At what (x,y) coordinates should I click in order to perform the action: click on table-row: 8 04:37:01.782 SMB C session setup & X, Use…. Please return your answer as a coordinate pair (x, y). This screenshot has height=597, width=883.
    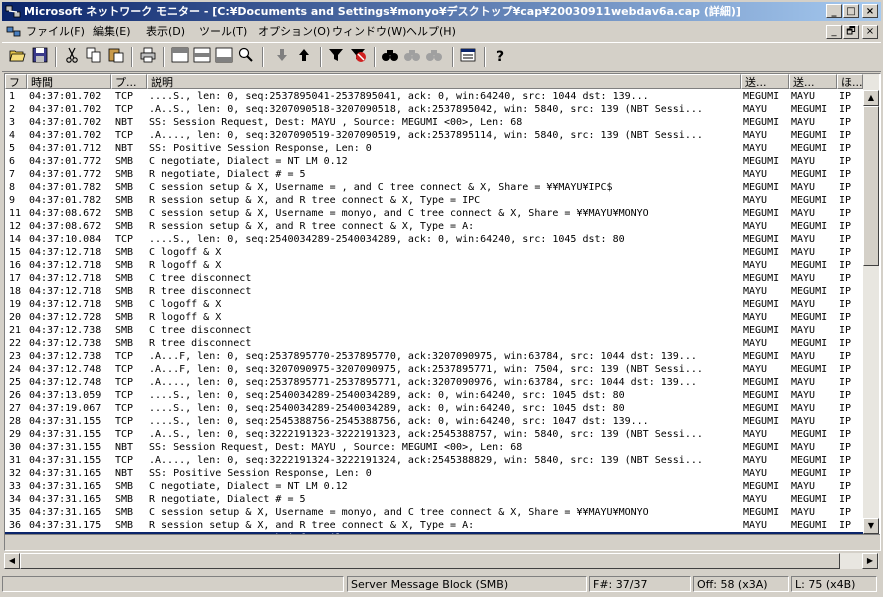
    Looking at the image, I should click on (434, 187).